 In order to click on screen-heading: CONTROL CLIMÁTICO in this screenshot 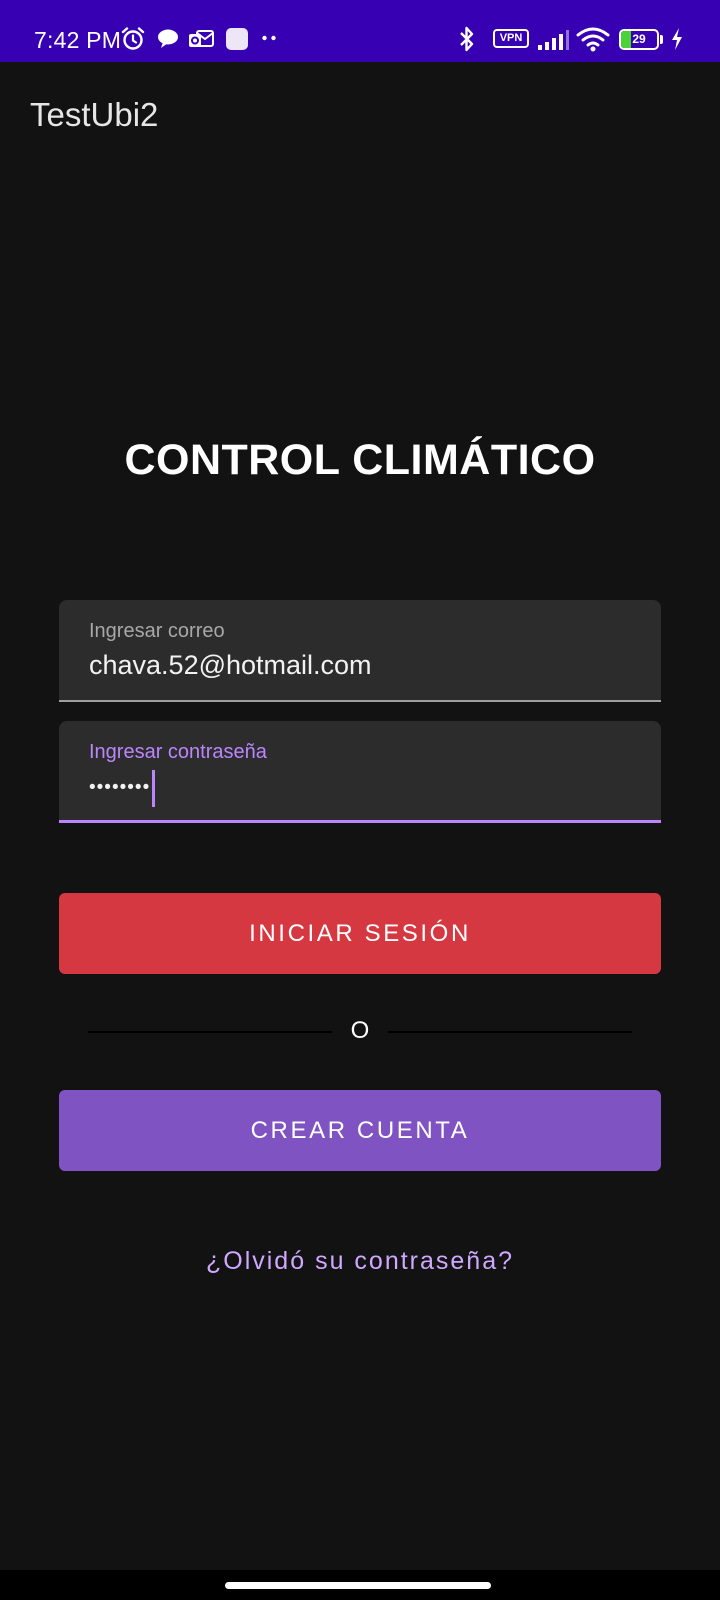, I will do `click(360, 460)`.